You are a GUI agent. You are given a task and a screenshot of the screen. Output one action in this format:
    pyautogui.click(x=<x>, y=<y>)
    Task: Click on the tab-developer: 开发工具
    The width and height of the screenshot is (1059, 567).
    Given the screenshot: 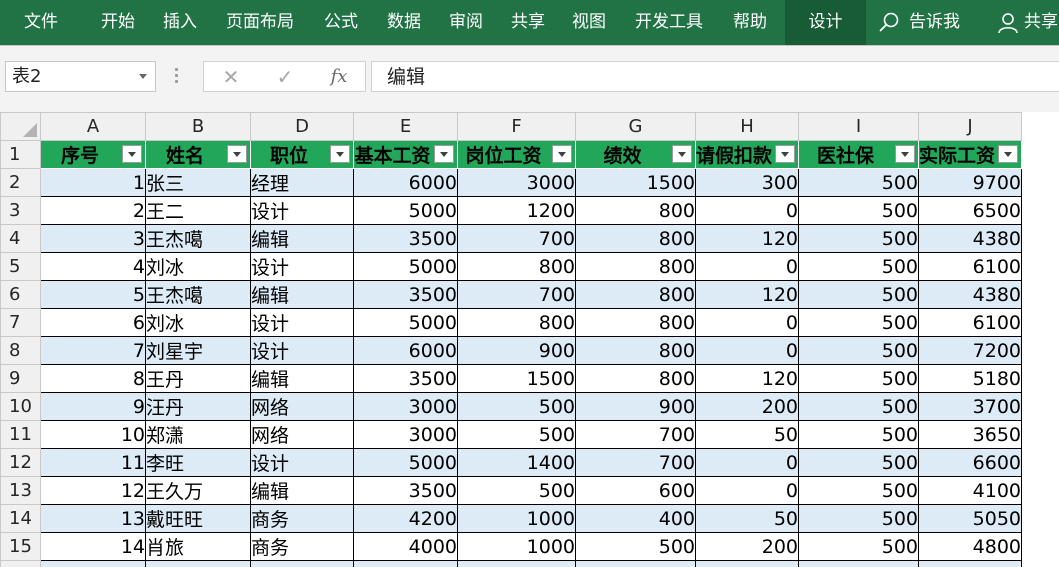 What is the action you would take?
    pyautogui.click(x=669, y=22)
    